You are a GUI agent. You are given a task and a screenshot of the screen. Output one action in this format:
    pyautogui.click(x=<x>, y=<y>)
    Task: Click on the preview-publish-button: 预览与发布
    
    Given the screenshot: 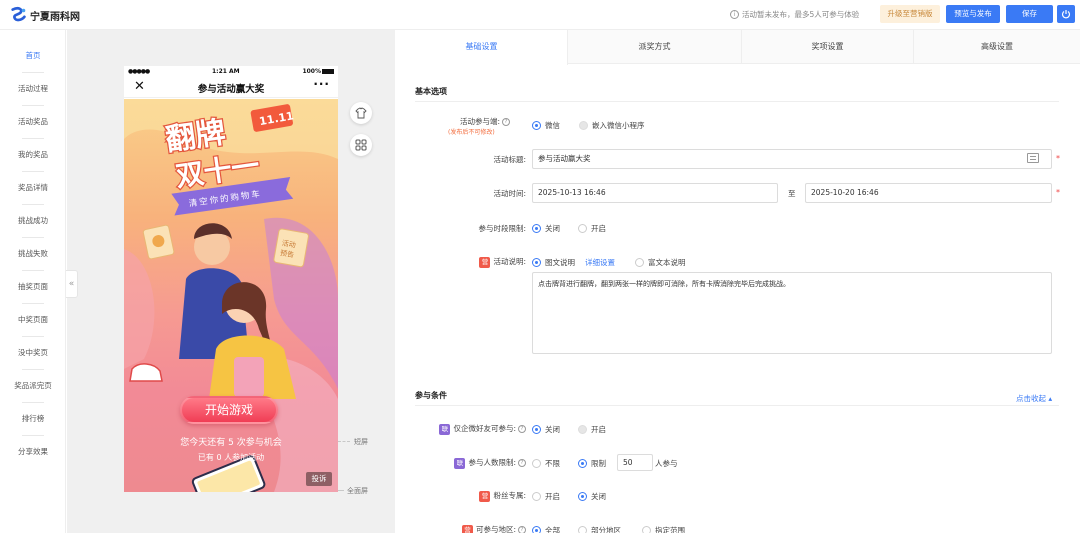 What is the action you would take?
    pyautogui.click(x=973, y=14)
    